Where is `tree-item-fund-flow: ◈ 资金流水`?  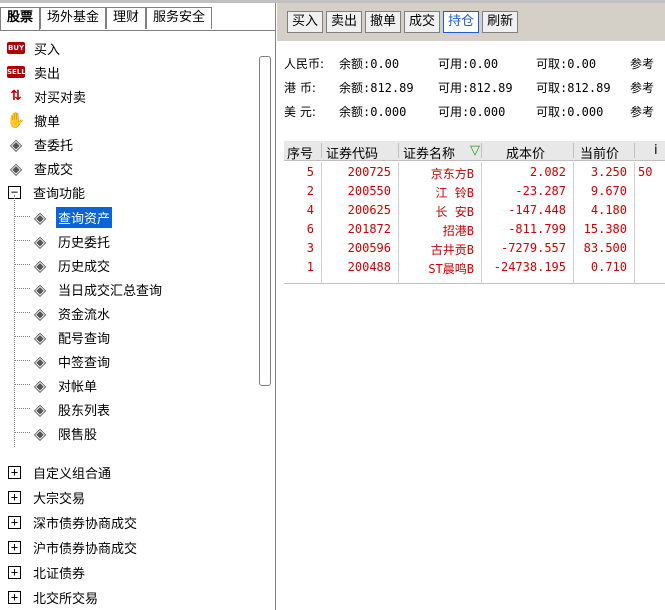 tree-item-fund-flow: ◈ 资金流水 is located at coordinates (71, 313).